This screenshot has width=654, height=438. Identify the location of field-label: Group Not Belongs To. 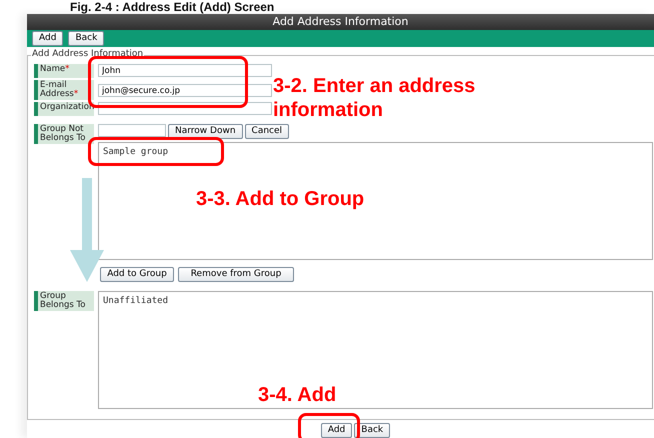
(64, 134).